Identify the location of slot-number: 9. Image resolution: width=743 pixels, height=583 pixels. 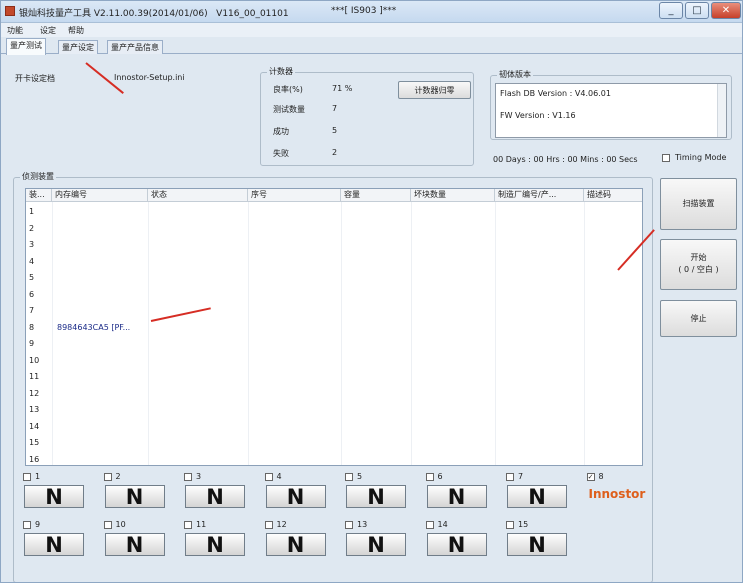
(38, 524).